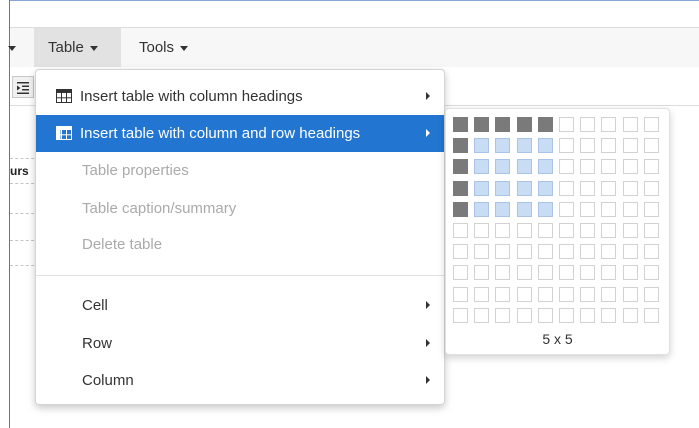 The image size is (699, 428). I want to click on menu-item-cell: Cell, so click(240, 305).